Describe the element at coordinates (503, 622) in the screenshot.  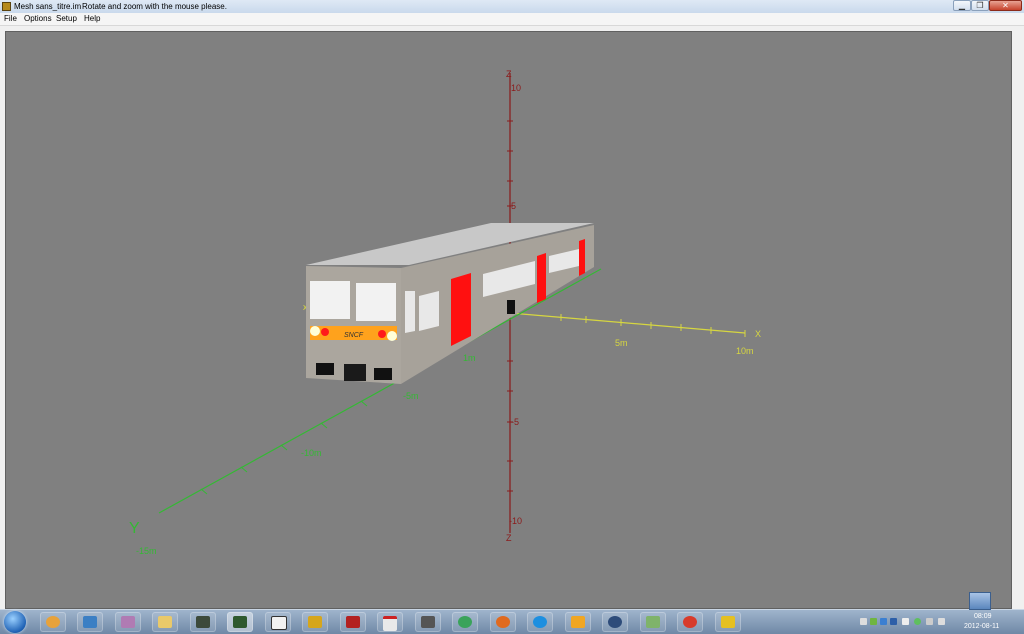
I see `firefox-icon` at that location.